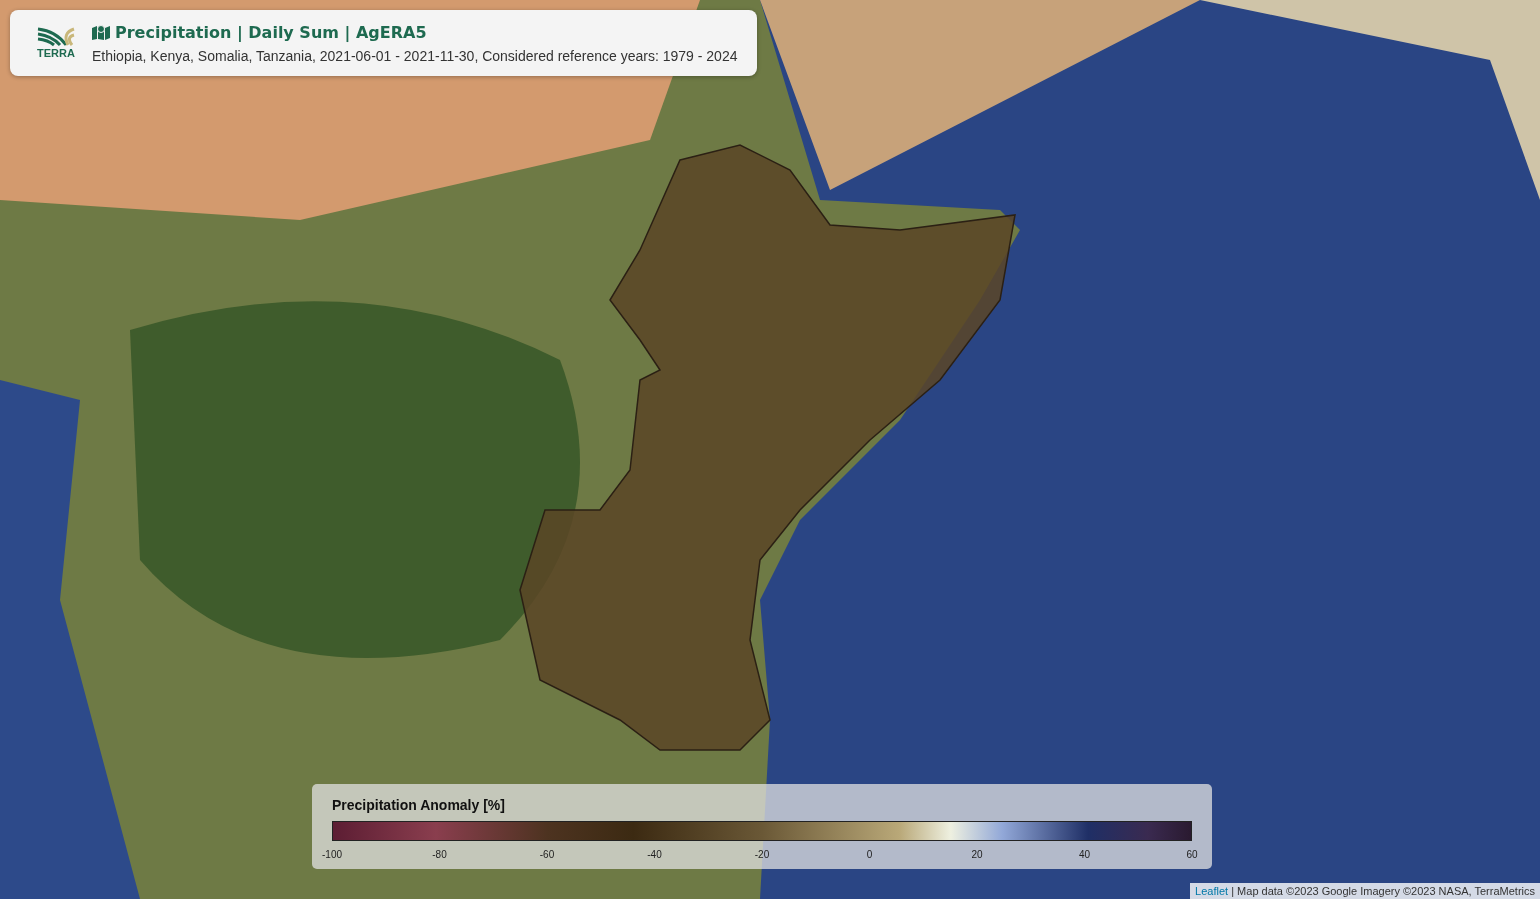 This screenshot has height=899, width=1540. What do you see at coordinates (1383, 891) in the screenshot?
I see `attribution-text: | Map data ©2023 Google Imagery ©2023 NASA, TerraMetrics` at bounding box center [1383, 891].